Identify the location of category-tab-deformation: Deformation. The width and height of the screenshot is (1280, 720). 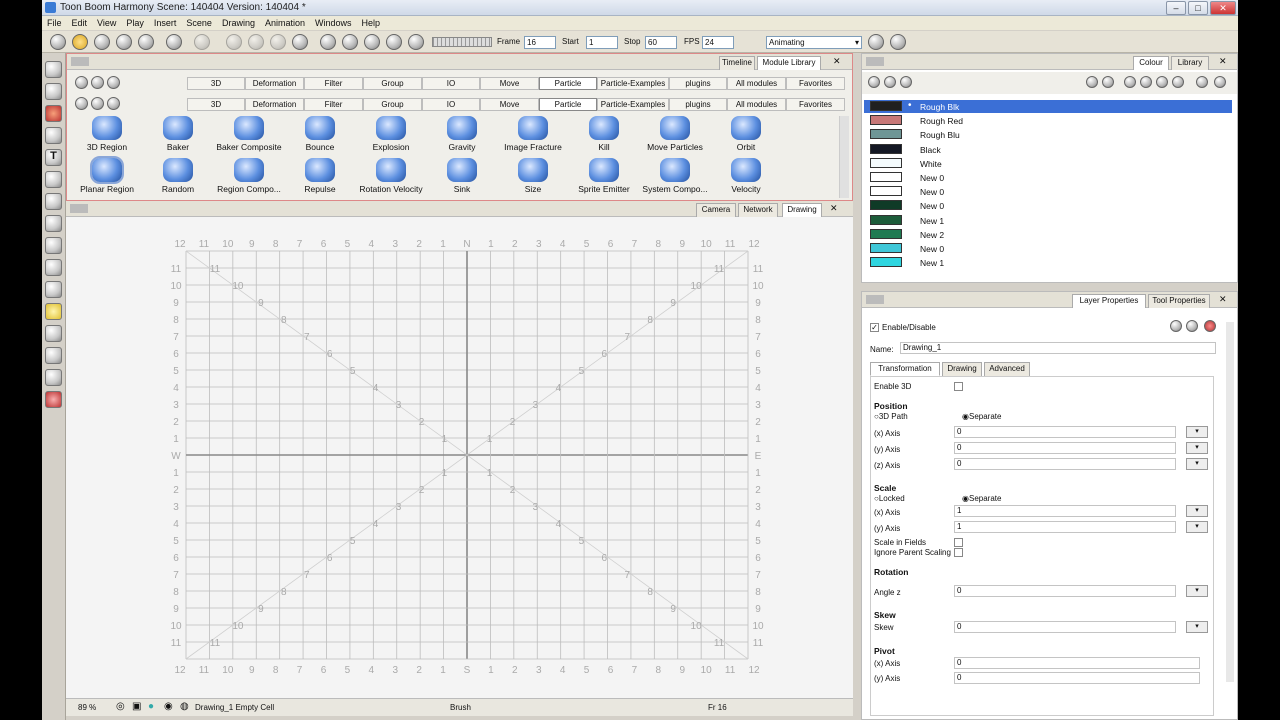
(274, 104).